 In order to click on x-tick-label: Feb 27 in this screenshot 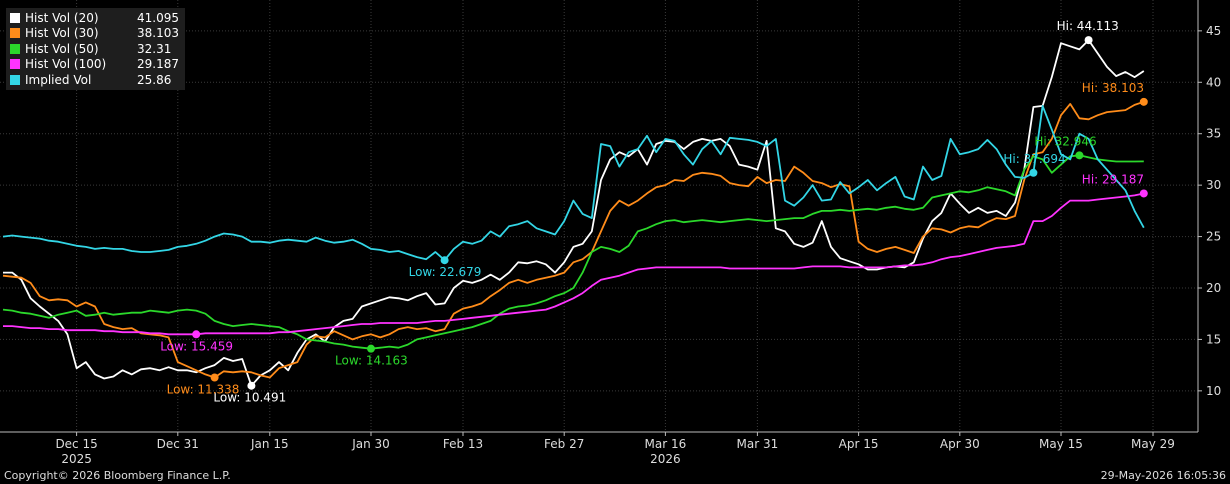, I will do `click(564, 444)`.